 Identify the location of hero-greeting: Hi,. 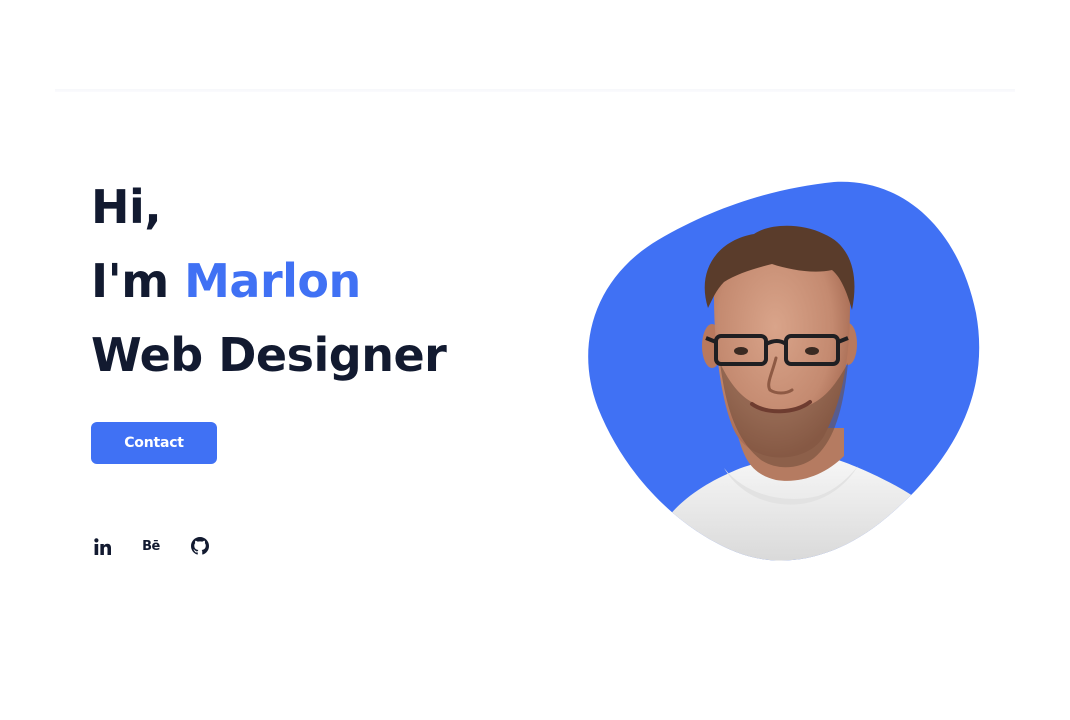
(126, 207).